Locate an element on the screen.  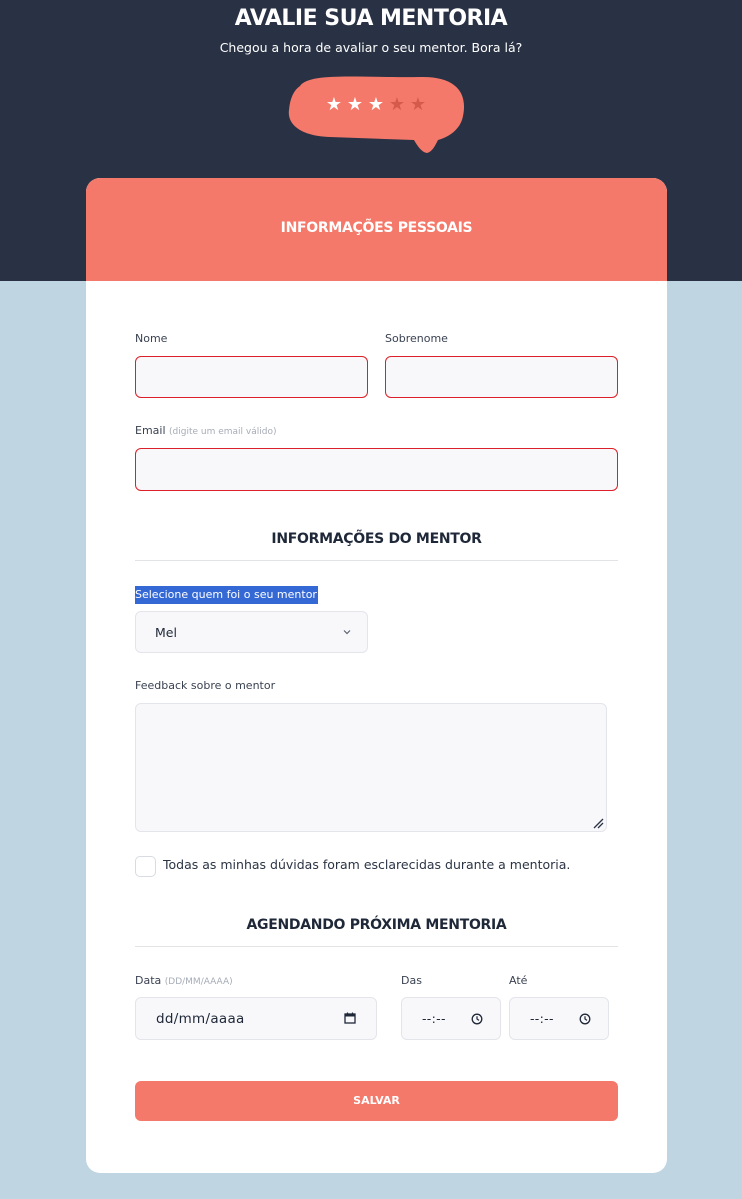
last-name-input is located at coordinates (501, 377).